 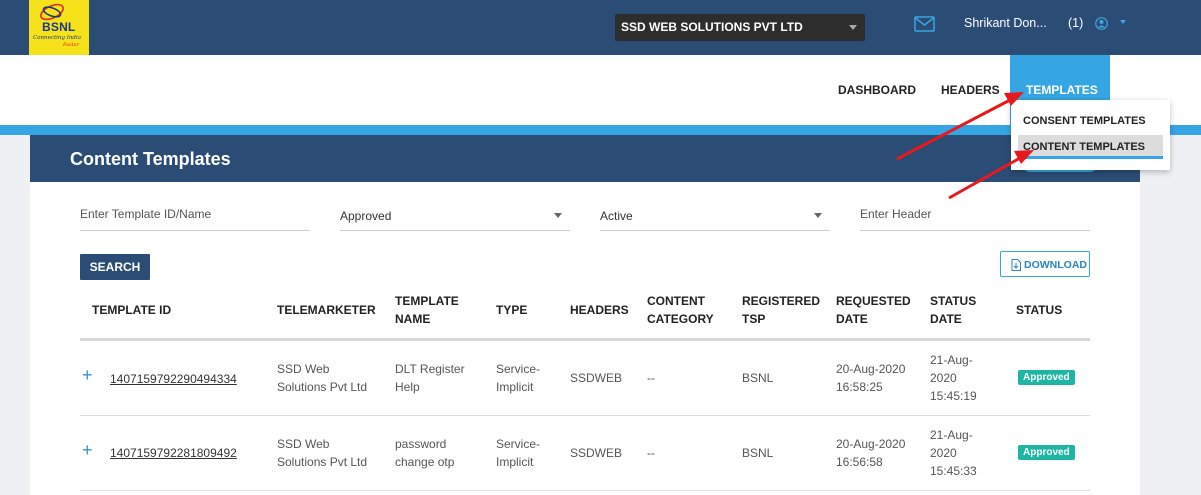 What do you see at coordinates (57, 38) in the screenshot?
I see `brand-tagline: Connecting India` at bounding box center [57, 38].